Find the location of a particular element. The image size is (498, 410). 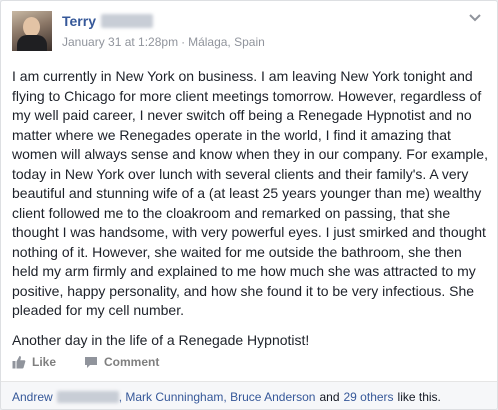

liker-first: Andrew is located at coordinates (32, 397).